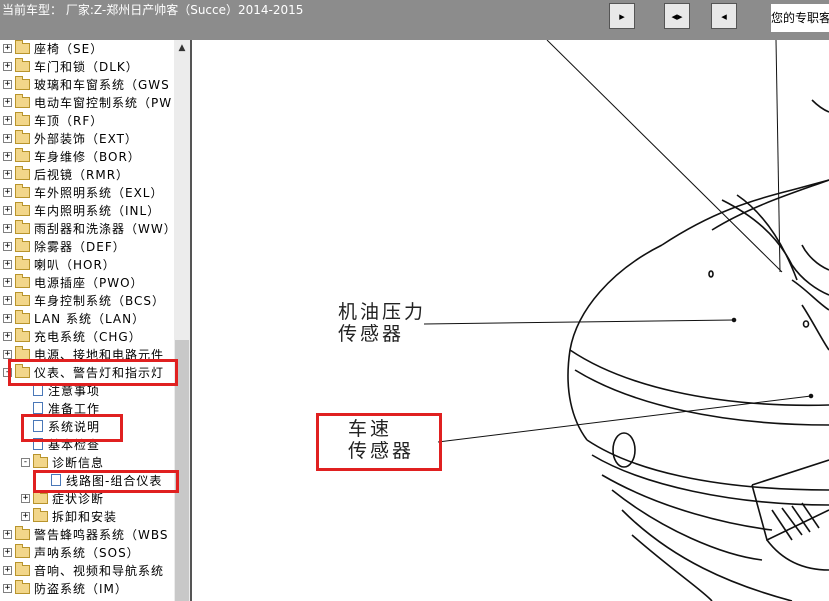 Image resolution: width=829 pixels, height=601 pixels. What do you see at coordinates (800, 18) in the screenshot?
I see `subscription-notice: 您的专职客` at bounding box center [800, 18].